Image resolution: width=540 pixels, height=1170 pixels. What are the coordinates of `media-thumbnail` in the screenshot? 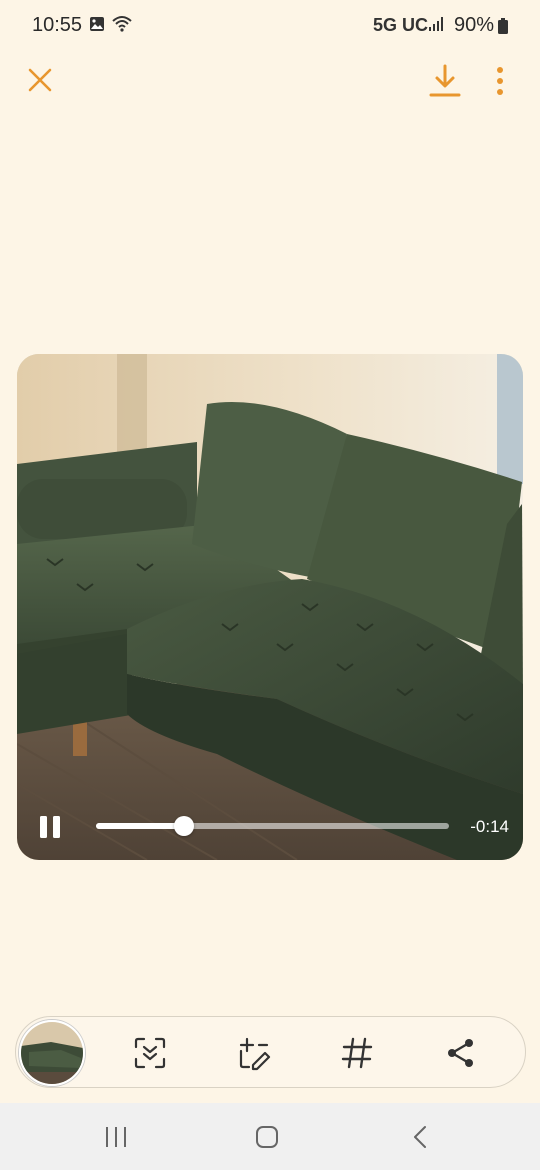 It's located at (52, 1053).